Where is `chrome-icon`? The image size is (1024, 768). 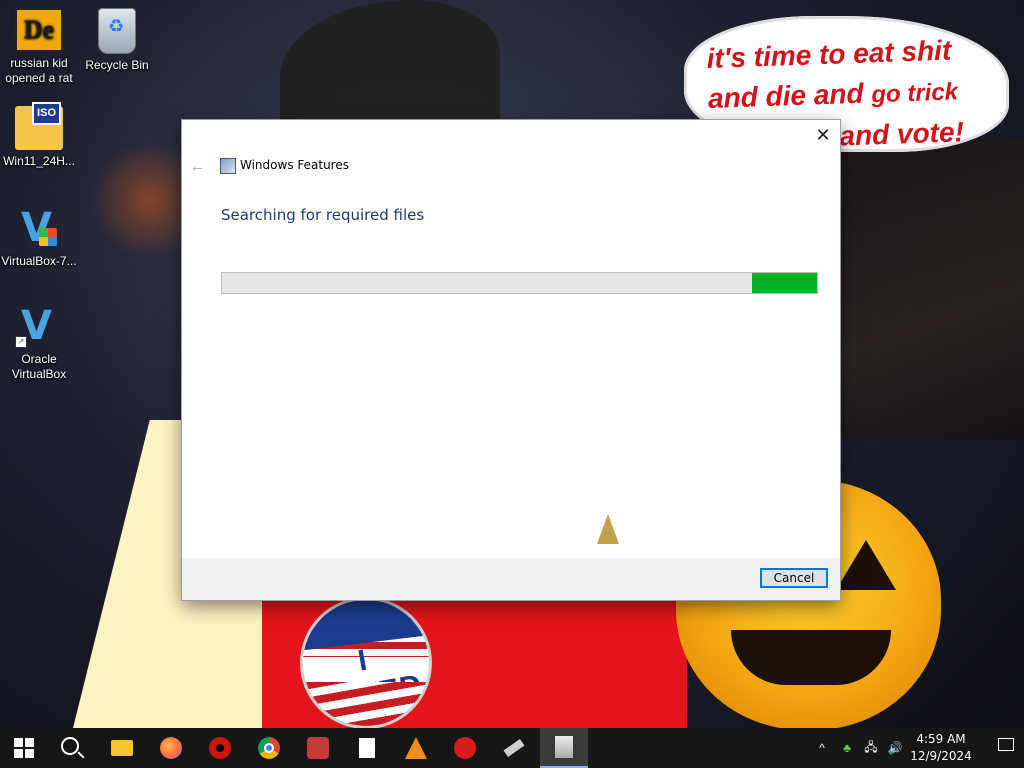 chrome-icon is located at coordinates (269, 748).